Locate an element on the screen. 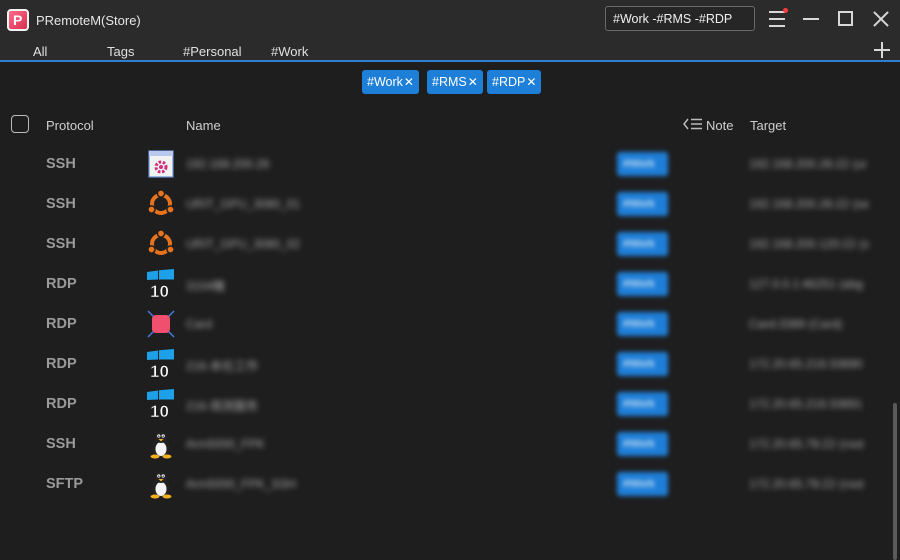 This screenshot has height=560, width=900. scrollbar-thumb is located at coordinates (895, 481).